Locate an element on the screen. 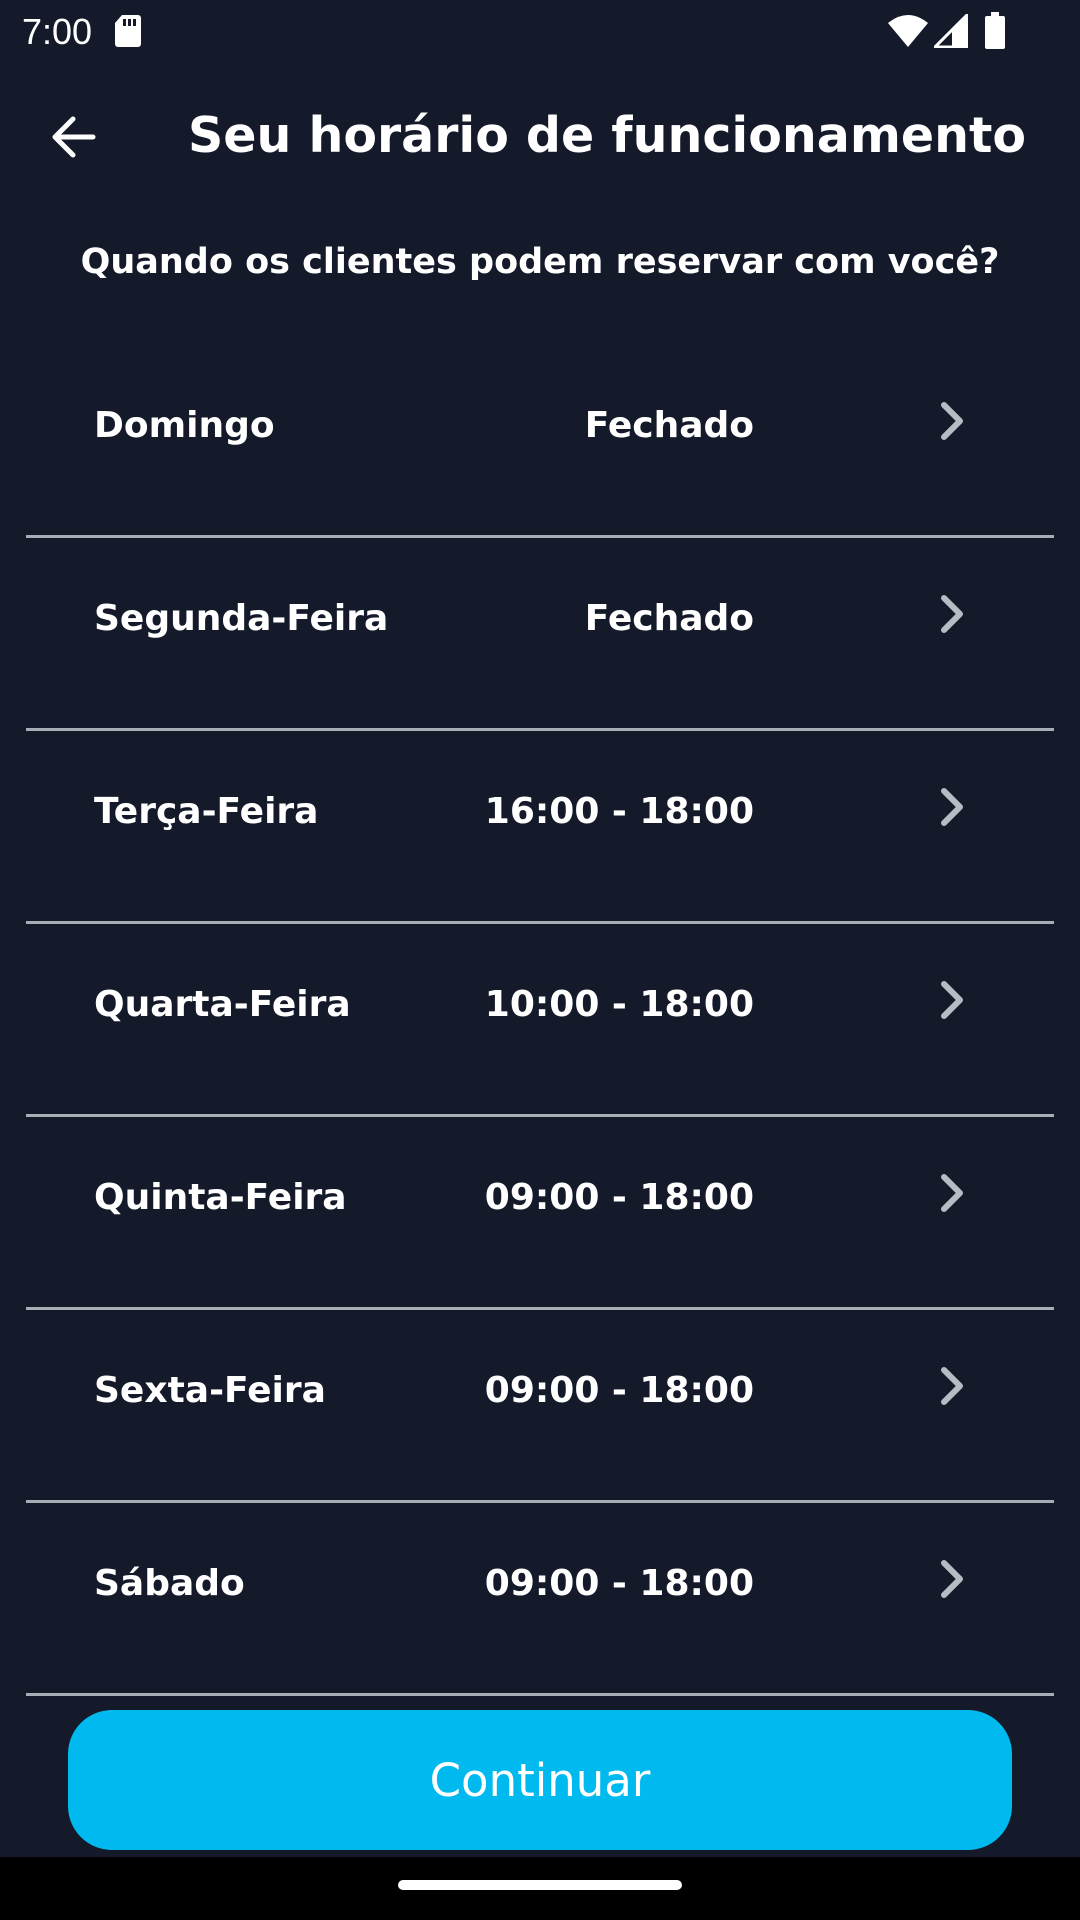 The image size is (1080, 1920). app-bar: Seu horário de funcionamento is located at coordinates (540, 136).